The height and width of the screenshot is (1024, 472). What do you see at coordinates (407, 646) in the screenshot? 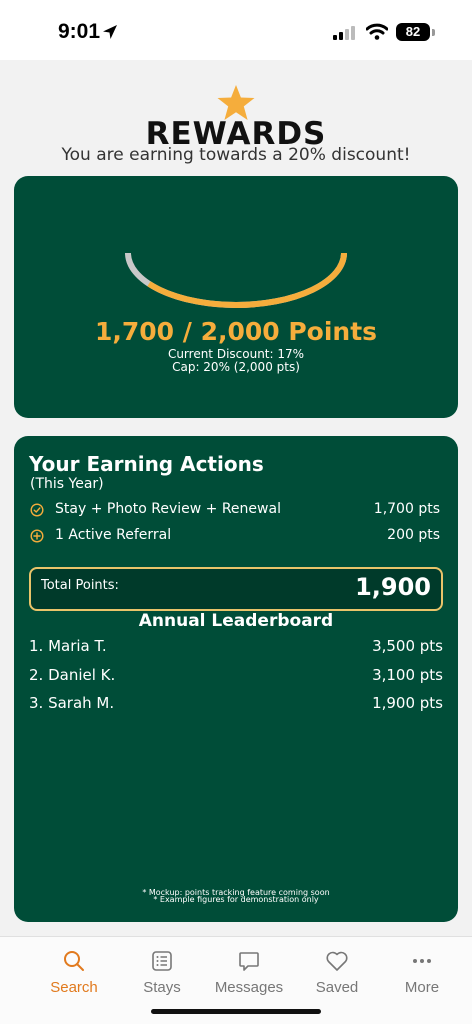
I see `leaderboard-points: 3,500 pts` at bounding box center [407, 646].